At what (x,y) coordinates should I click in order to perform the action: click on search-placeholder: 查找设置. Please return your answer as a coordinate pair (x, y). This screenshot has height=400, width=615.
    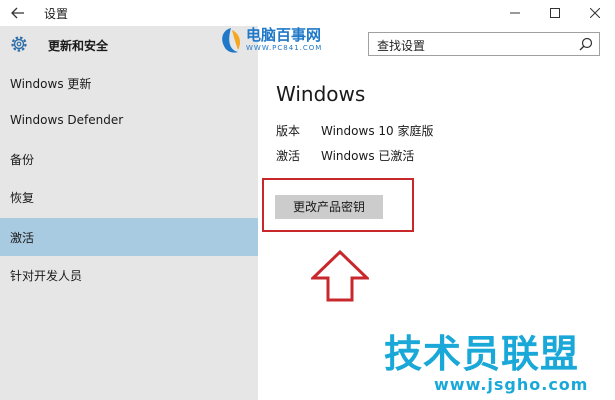
    Looking at the image, I should click on (401, 46).